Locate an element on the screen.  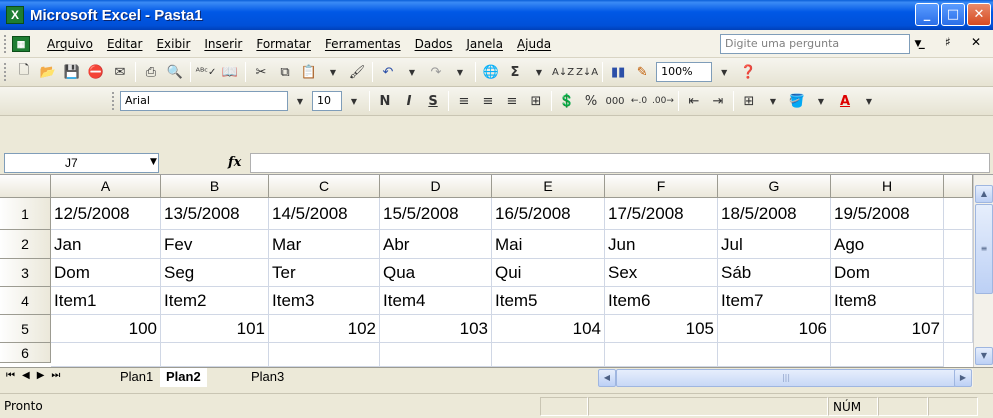
format-painter-icon: 🖌 is located at coordinates (357, 72).